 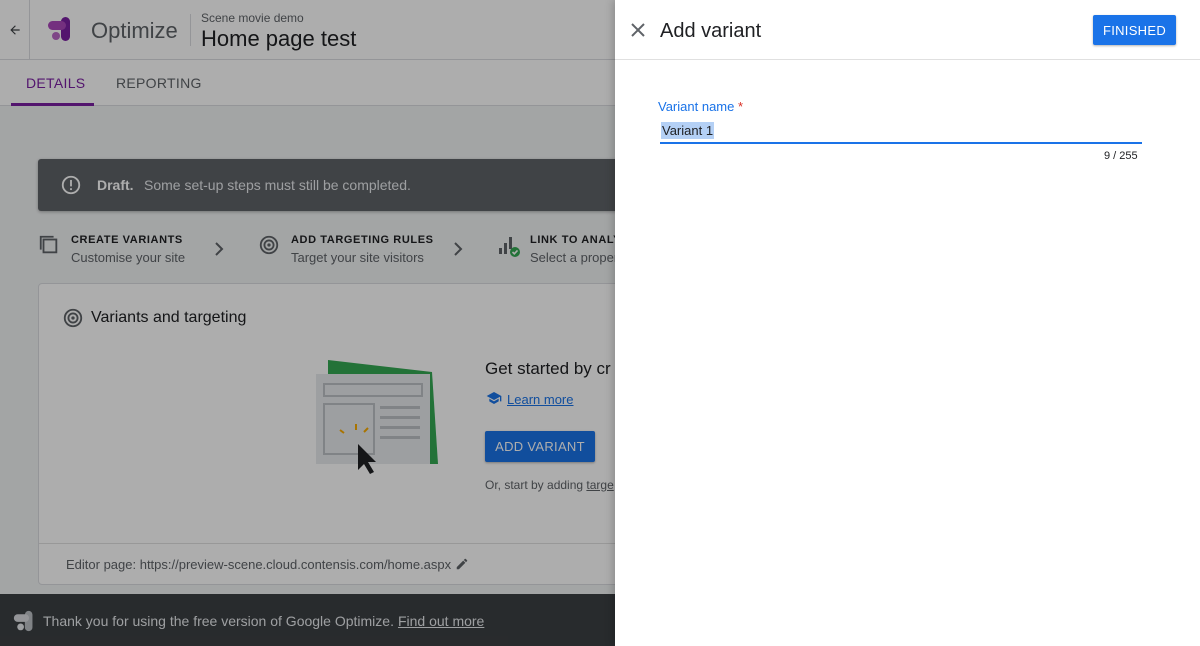 What do you see at coordinates (1134, 30) in the screenshot?
I see `finished-button: FINISHED` at bounding box center [1134, 30].